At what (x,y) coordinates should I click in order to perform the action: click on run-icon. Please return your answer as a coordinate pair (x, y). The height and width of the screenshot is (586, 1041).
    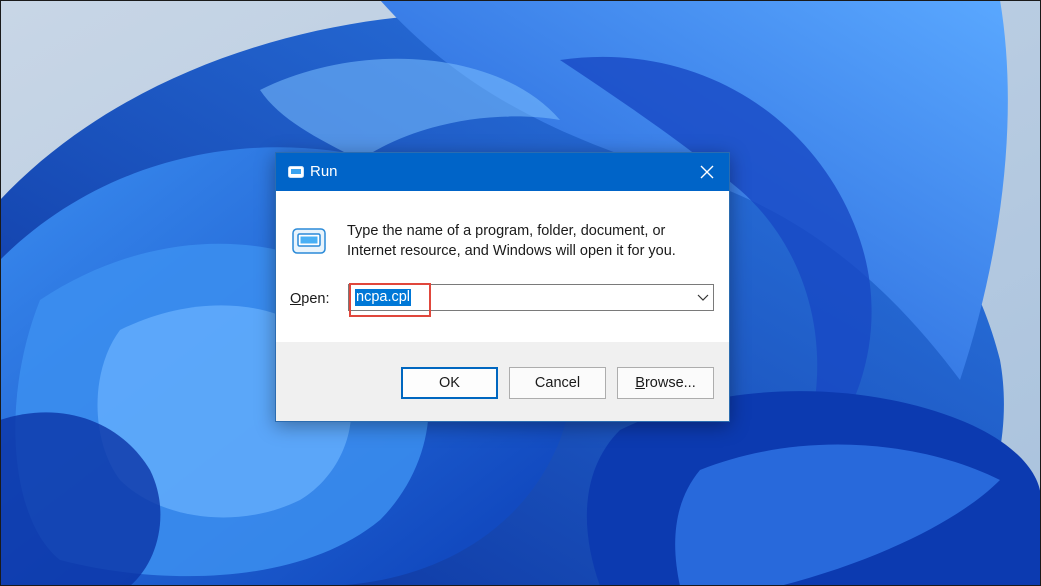
    Looking at the image, I should click on (296, 172).